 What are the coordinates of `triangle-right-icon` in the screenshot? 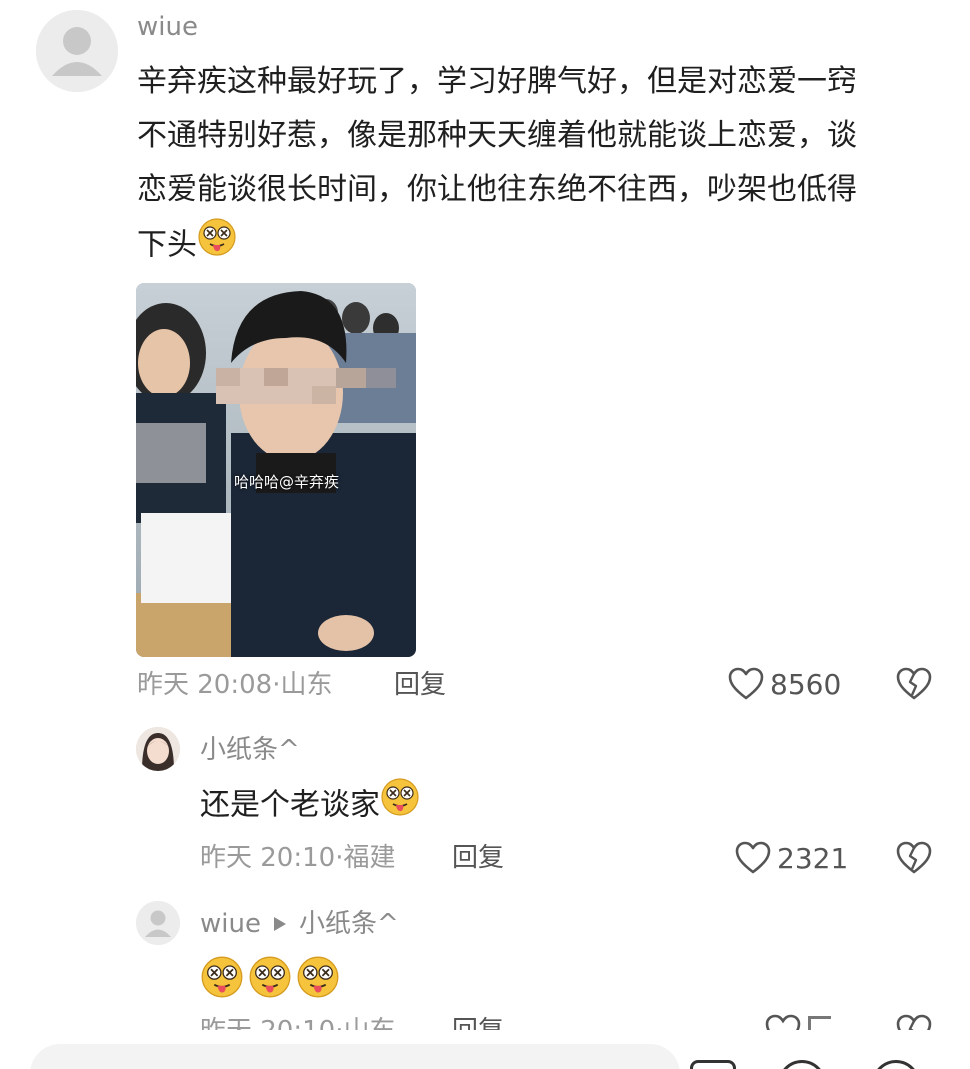 It's located at (279, 924).